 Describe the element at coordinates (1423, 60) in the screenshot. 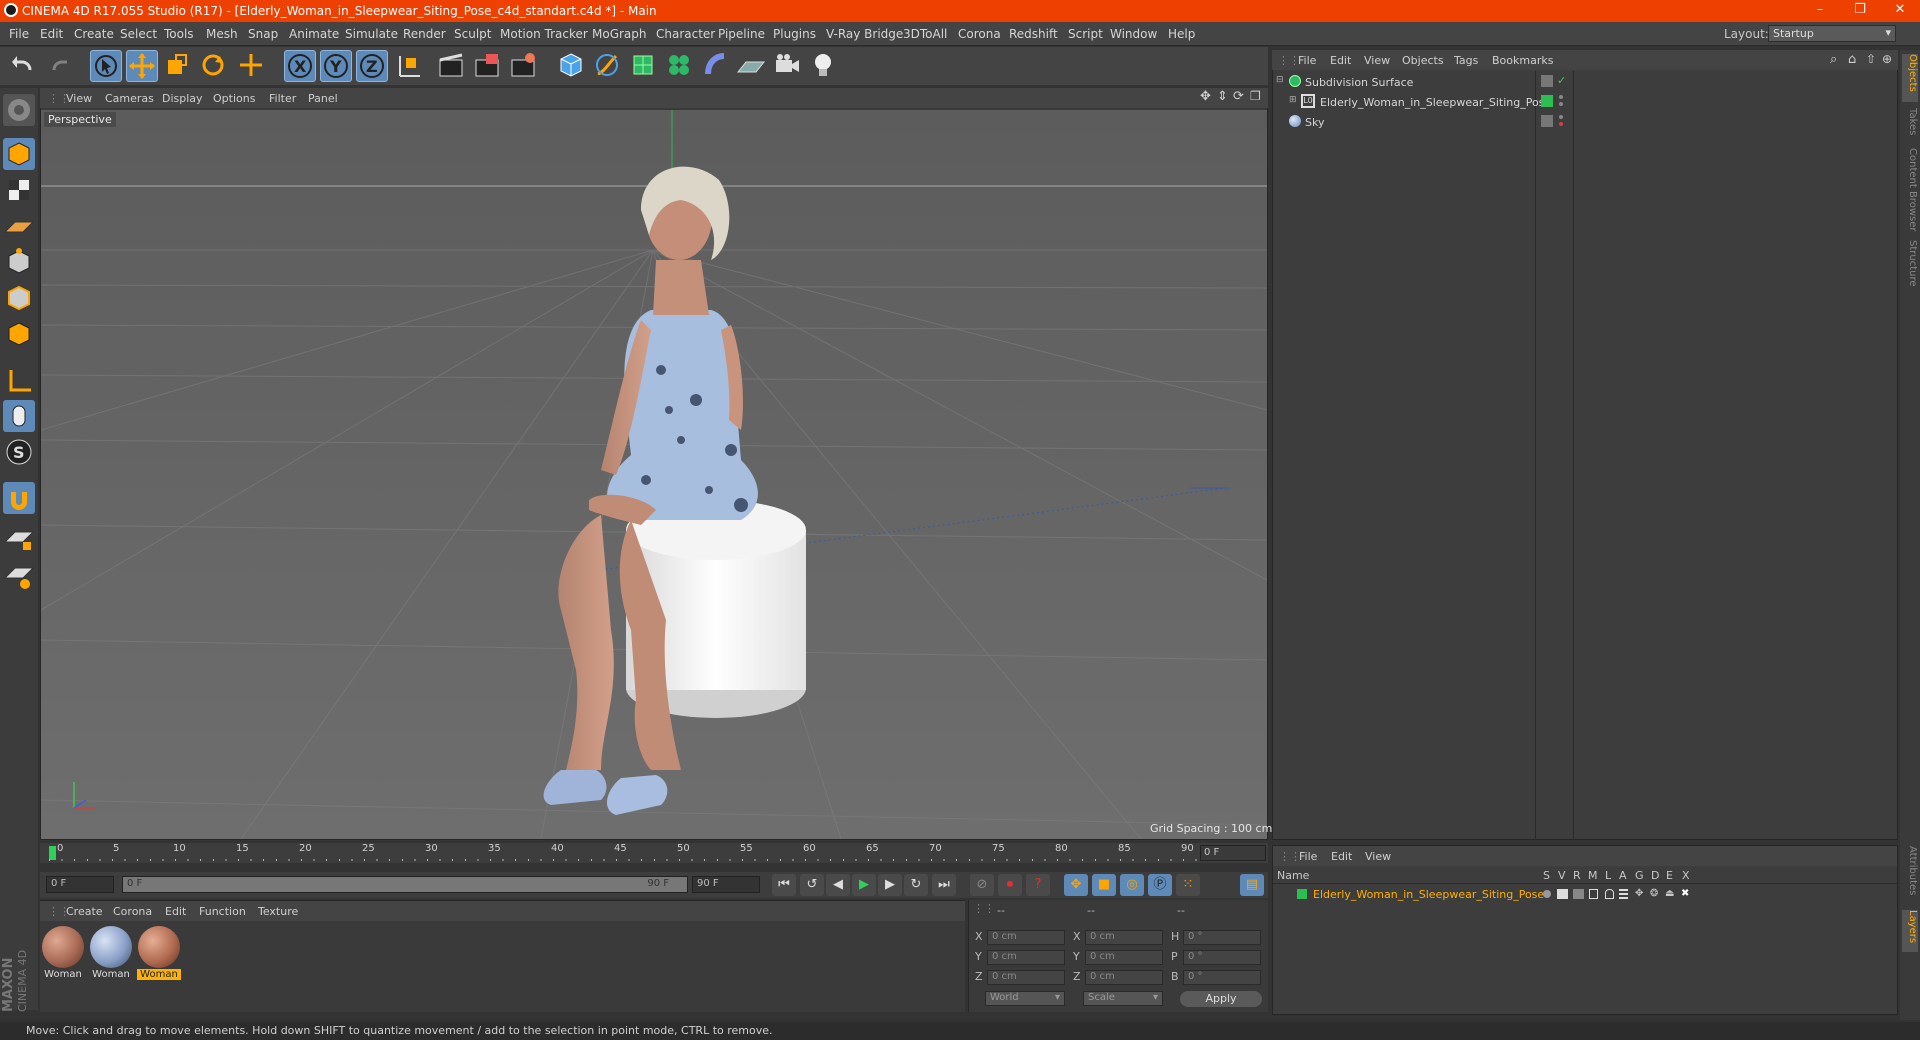

I see `object-menu-objects: Objects` at that location.